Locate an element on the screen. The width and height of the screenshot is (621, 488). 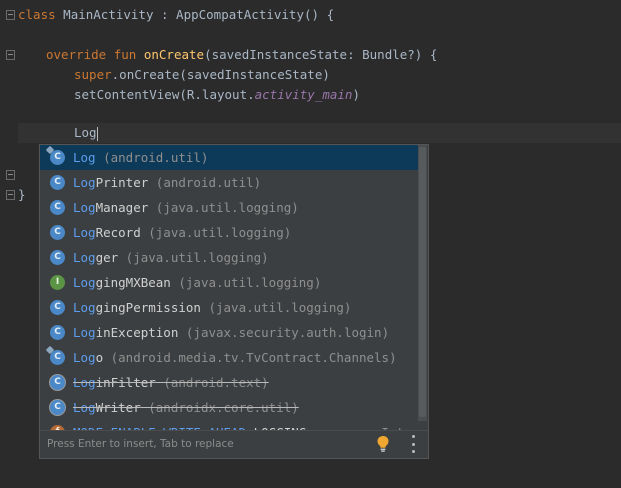
completion-rest: ger is located at coordinates (107, 257).